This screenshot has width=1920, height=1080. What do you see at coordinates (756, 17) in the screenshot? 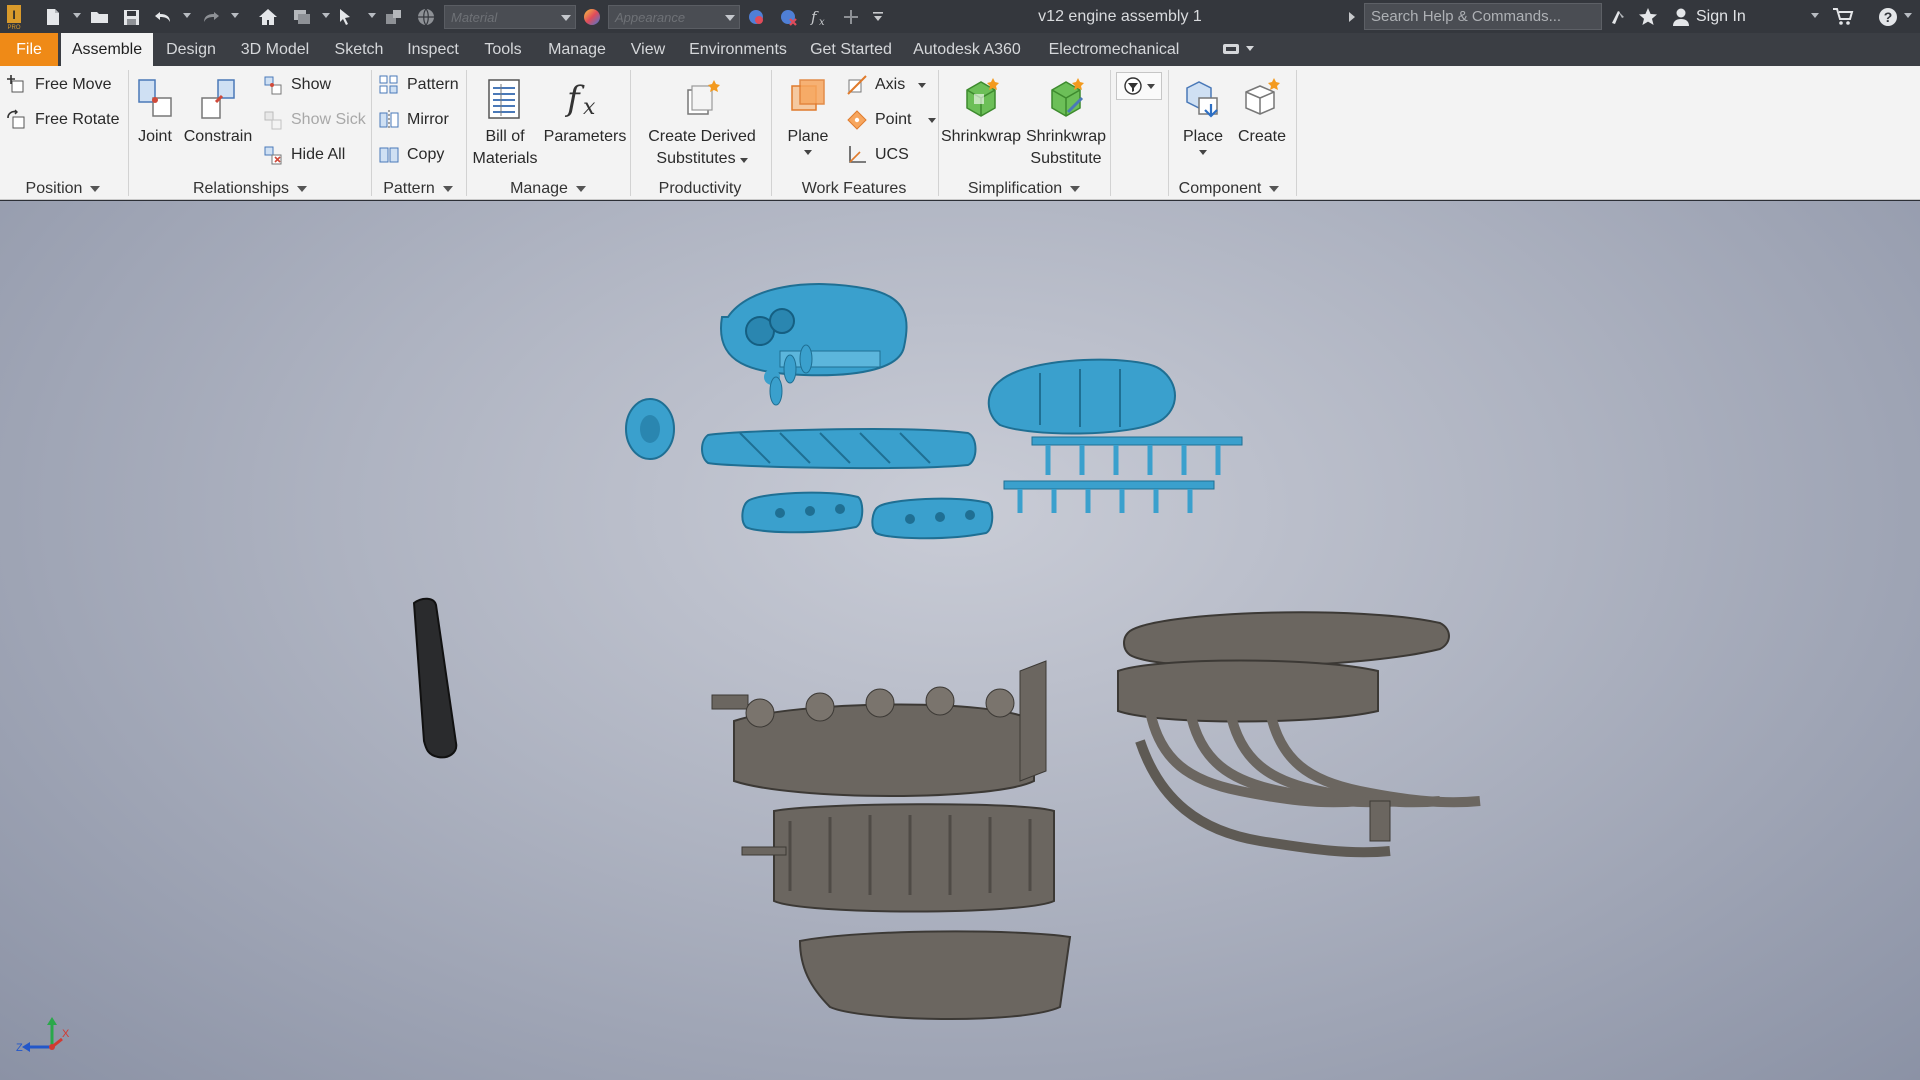
I see `adjust-appearance-icon` at bounding box center [756, 17].